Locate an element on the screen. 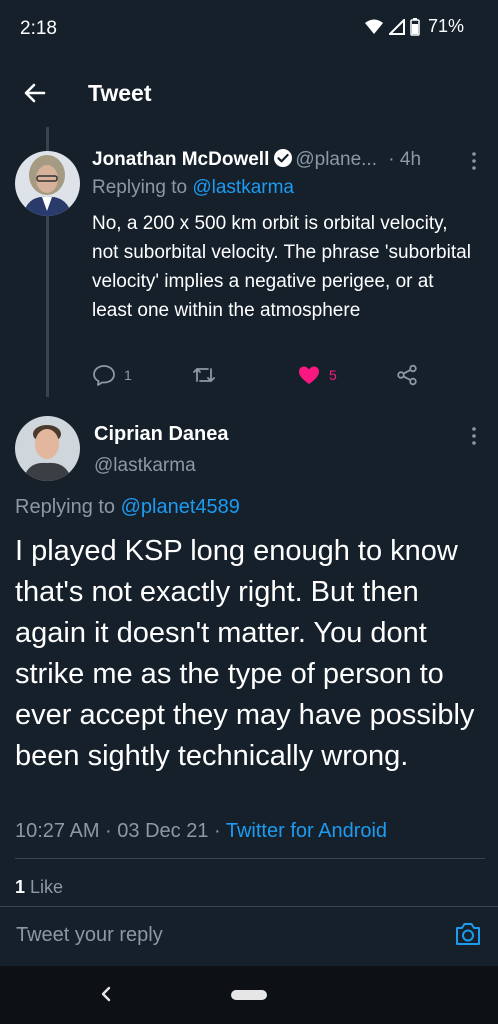 The image size is (498, 1024). camera-button is located at coordinates (468, 936).